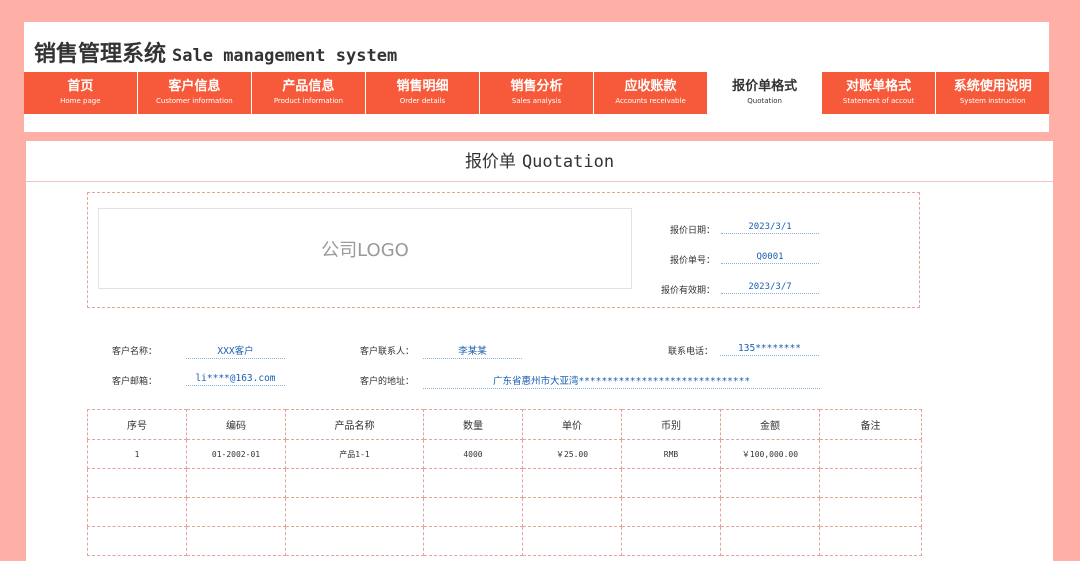 This screenshot has height=561, width=1080. What do you see at coordinates (473, 424) in the screenshot?
I see `column-header-quantity: 数量` at bounding box center [473, 424].